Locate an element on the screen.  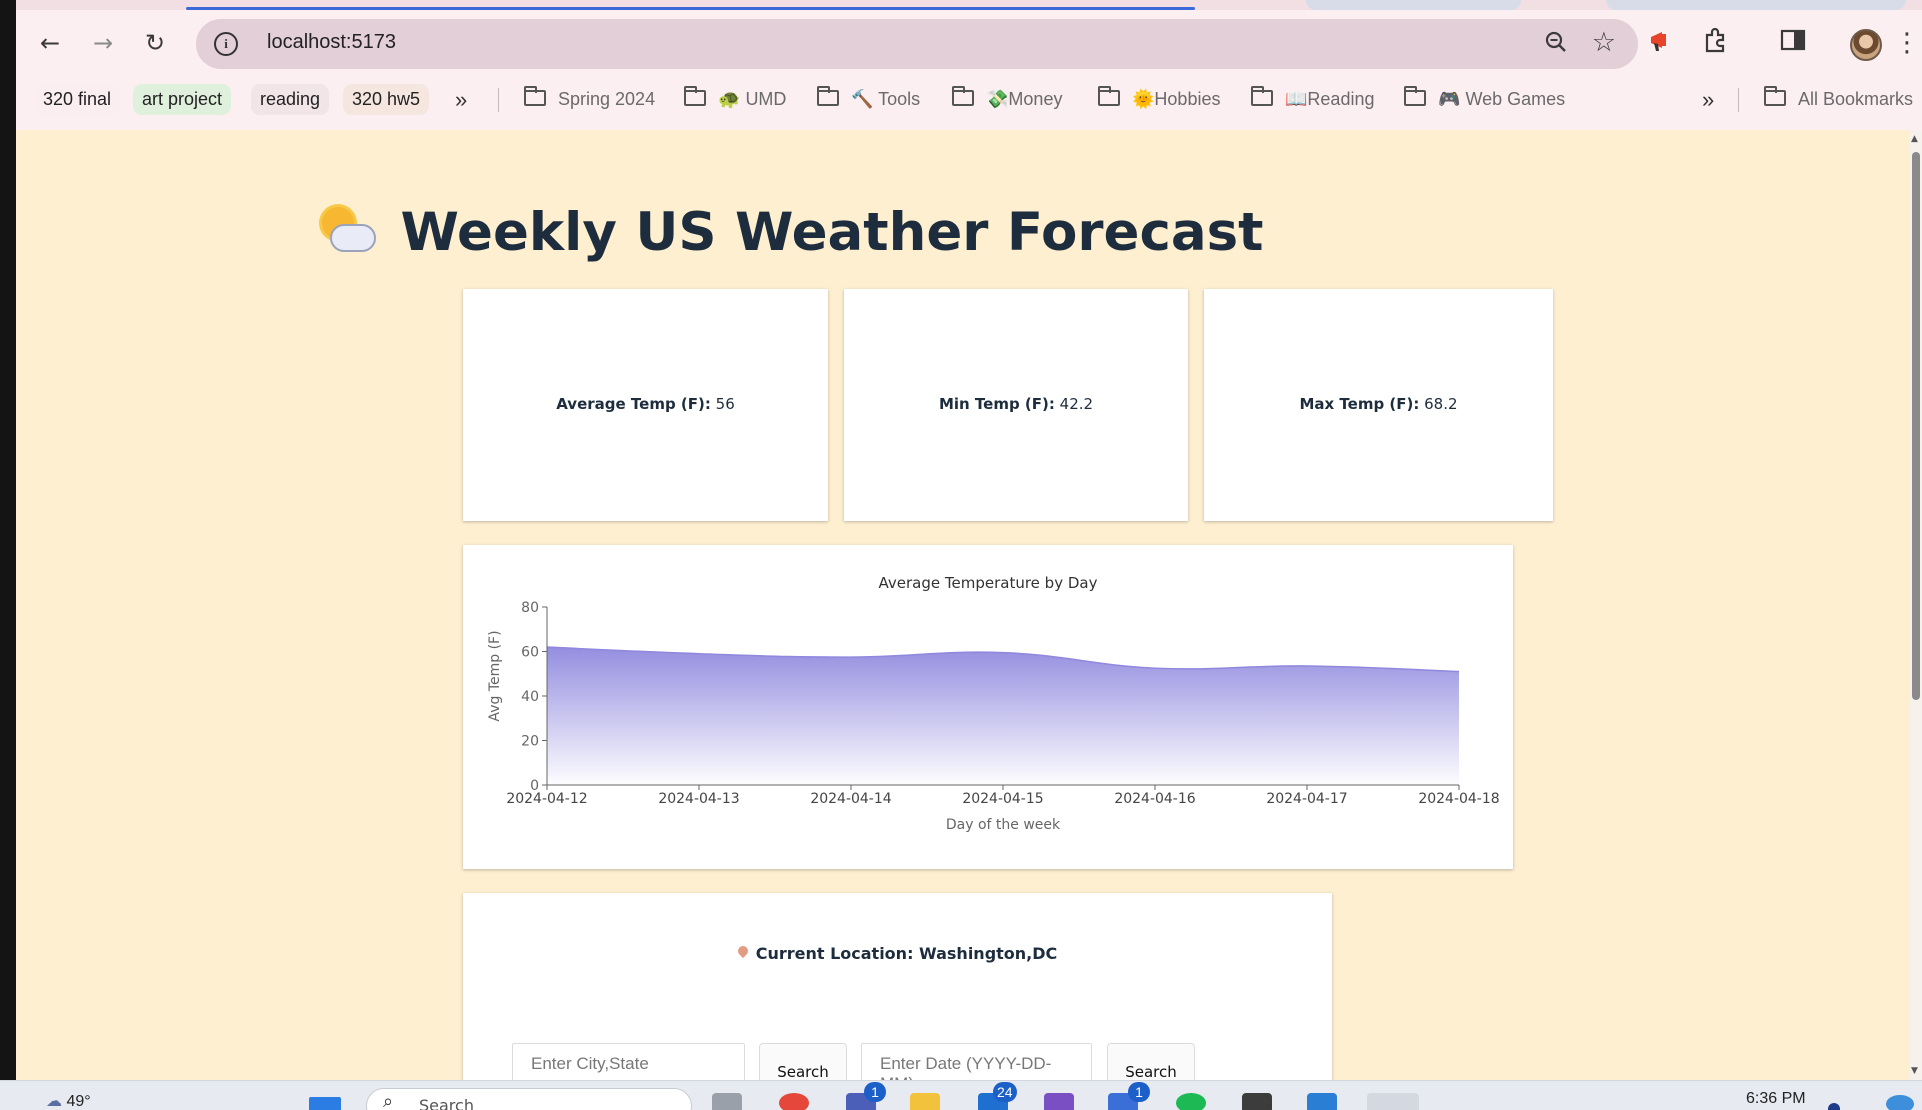
page-scrollbar: ▲ ▼ is located at coordinates (1916, 605).